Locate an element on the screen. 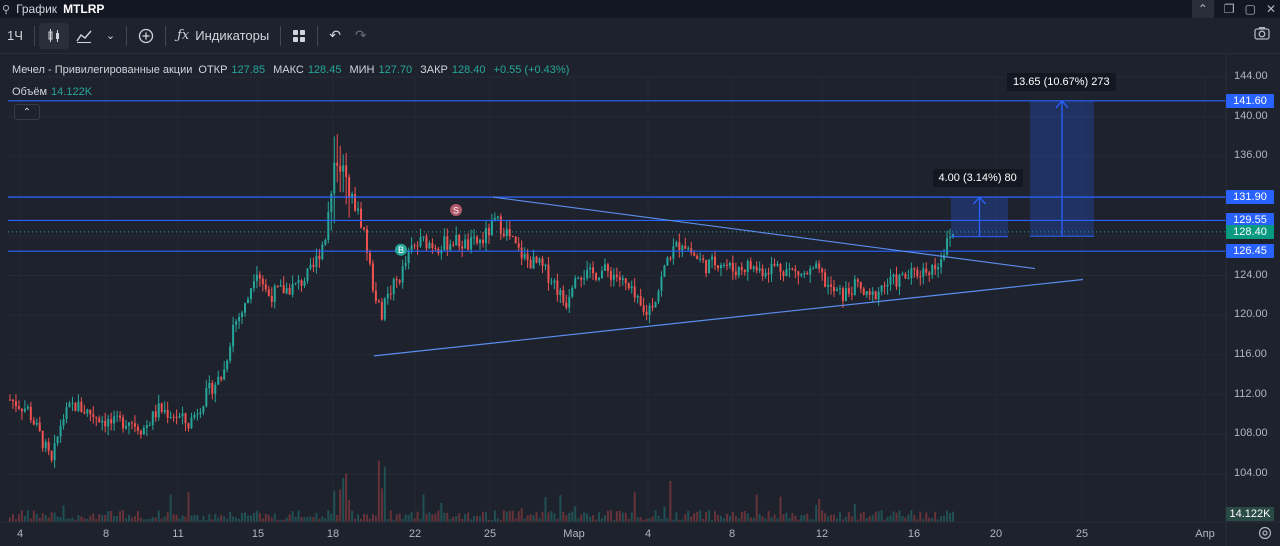  trend-line-support is located at coordinates (728, 317).